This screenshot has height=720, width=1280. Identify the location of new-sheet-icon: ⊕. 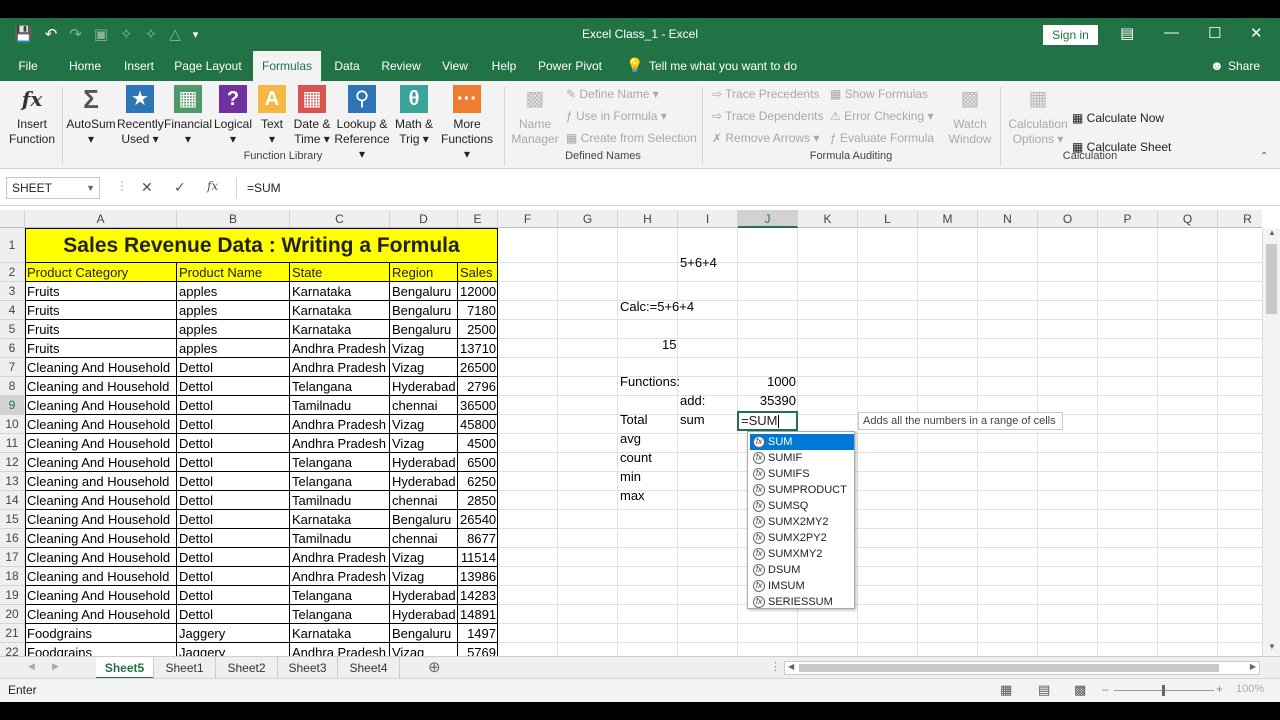
(434, 667).